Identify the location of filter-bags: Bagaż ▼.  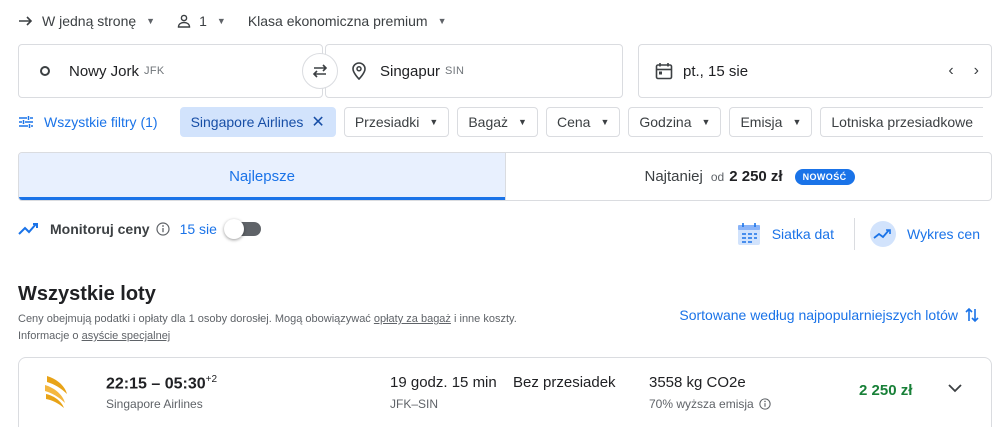
(497, 122).